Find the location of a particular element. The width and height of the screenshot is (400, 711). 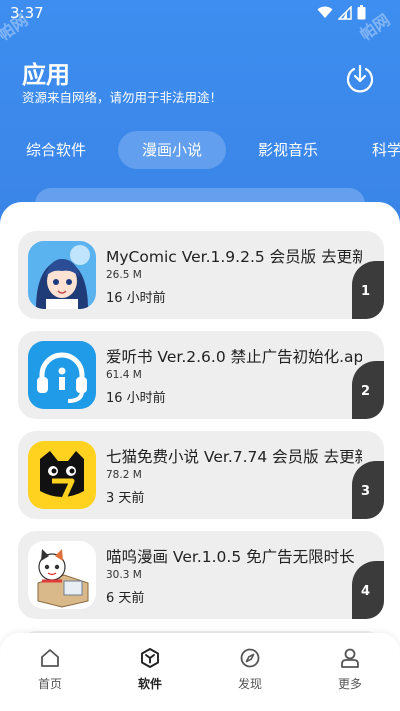

download-button is located at coordinates (360, 78).